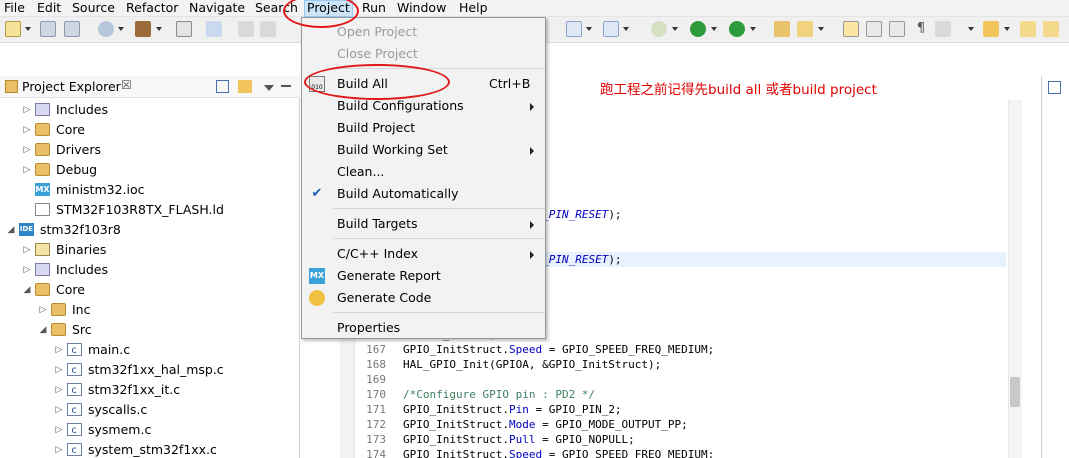 The width and height of the screenshot is (1069, 458). What do you see at coordinates (161, 170) in the screenshot?
I see `tree-item: ▷ Debug` at bounding box center [161, 170].